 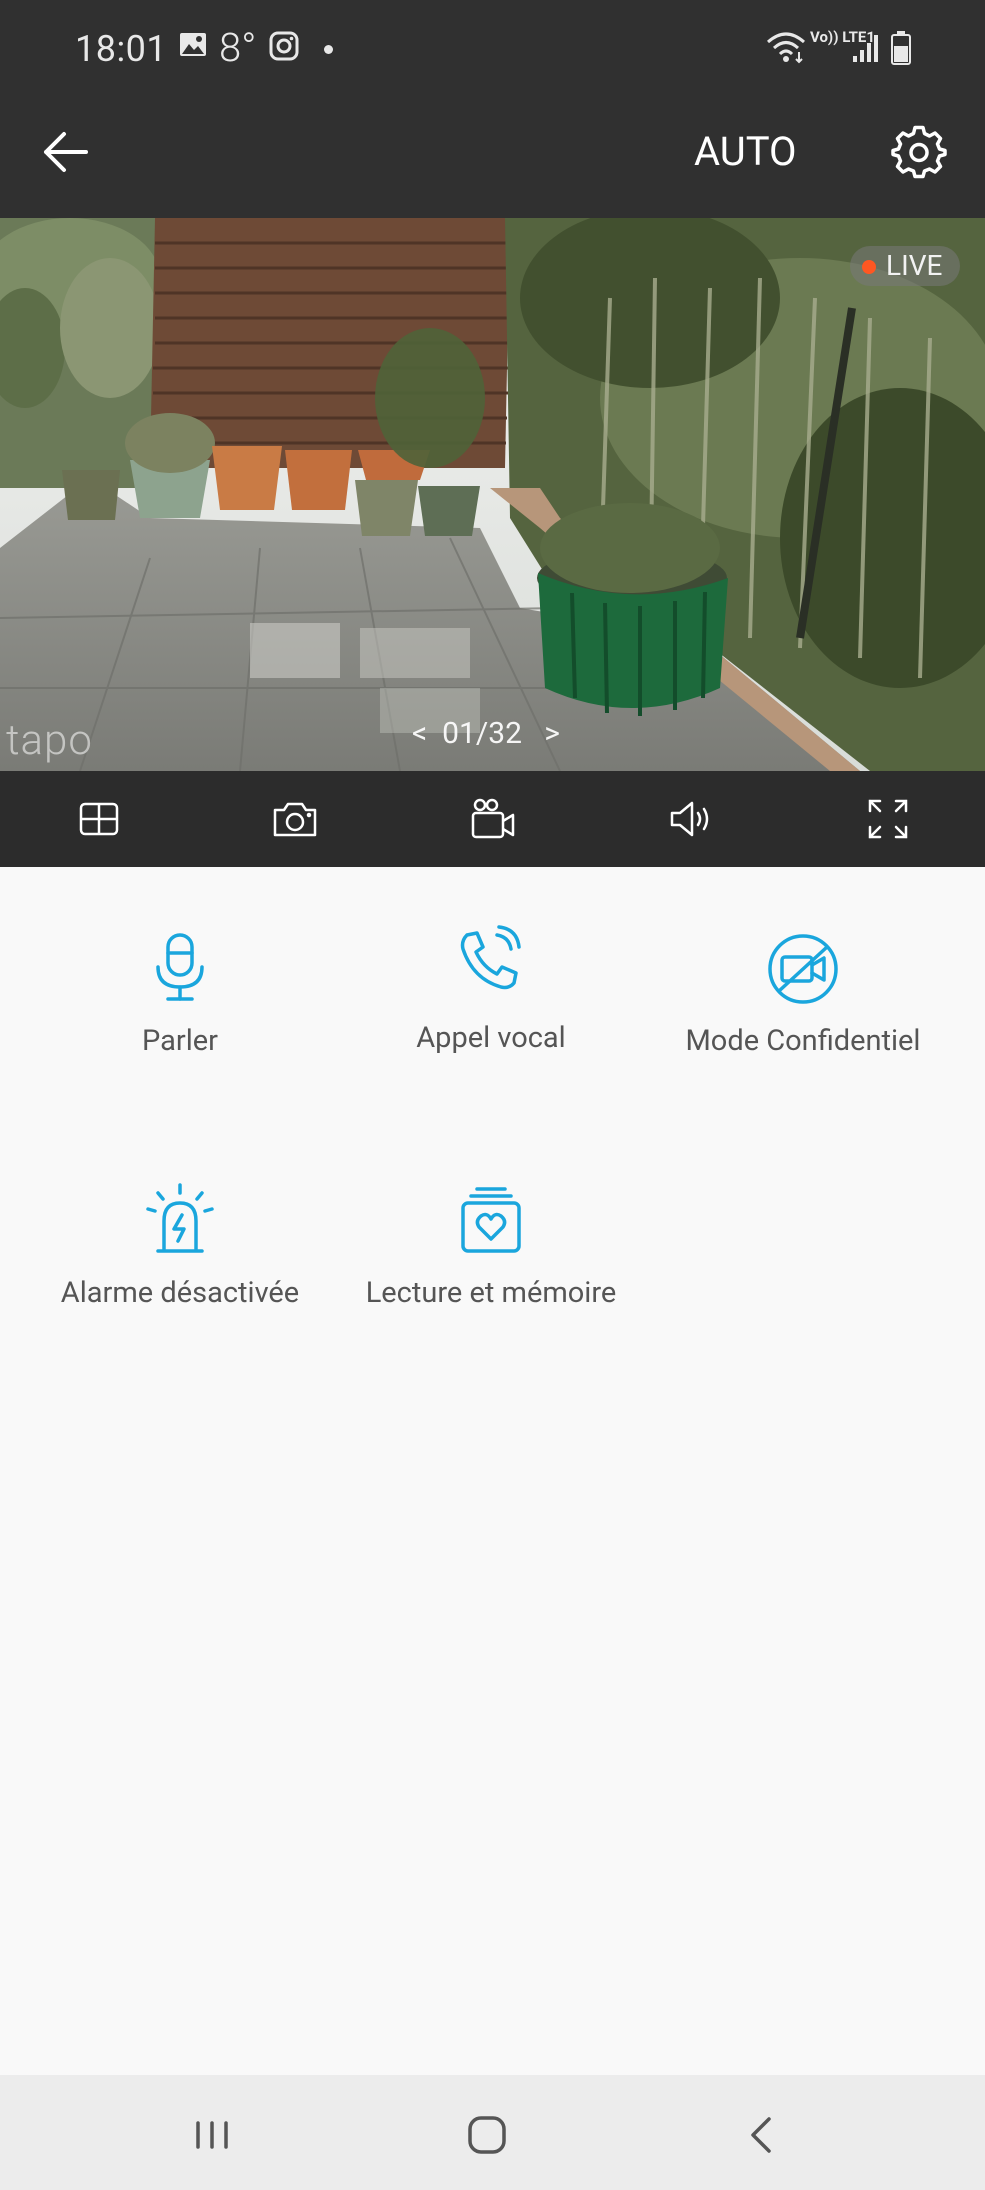 What do you see at coordinates (491, 1012) in the screenshot?
I see `feature-voice-call: Appel vocal` at bounding box center [491, 1012].